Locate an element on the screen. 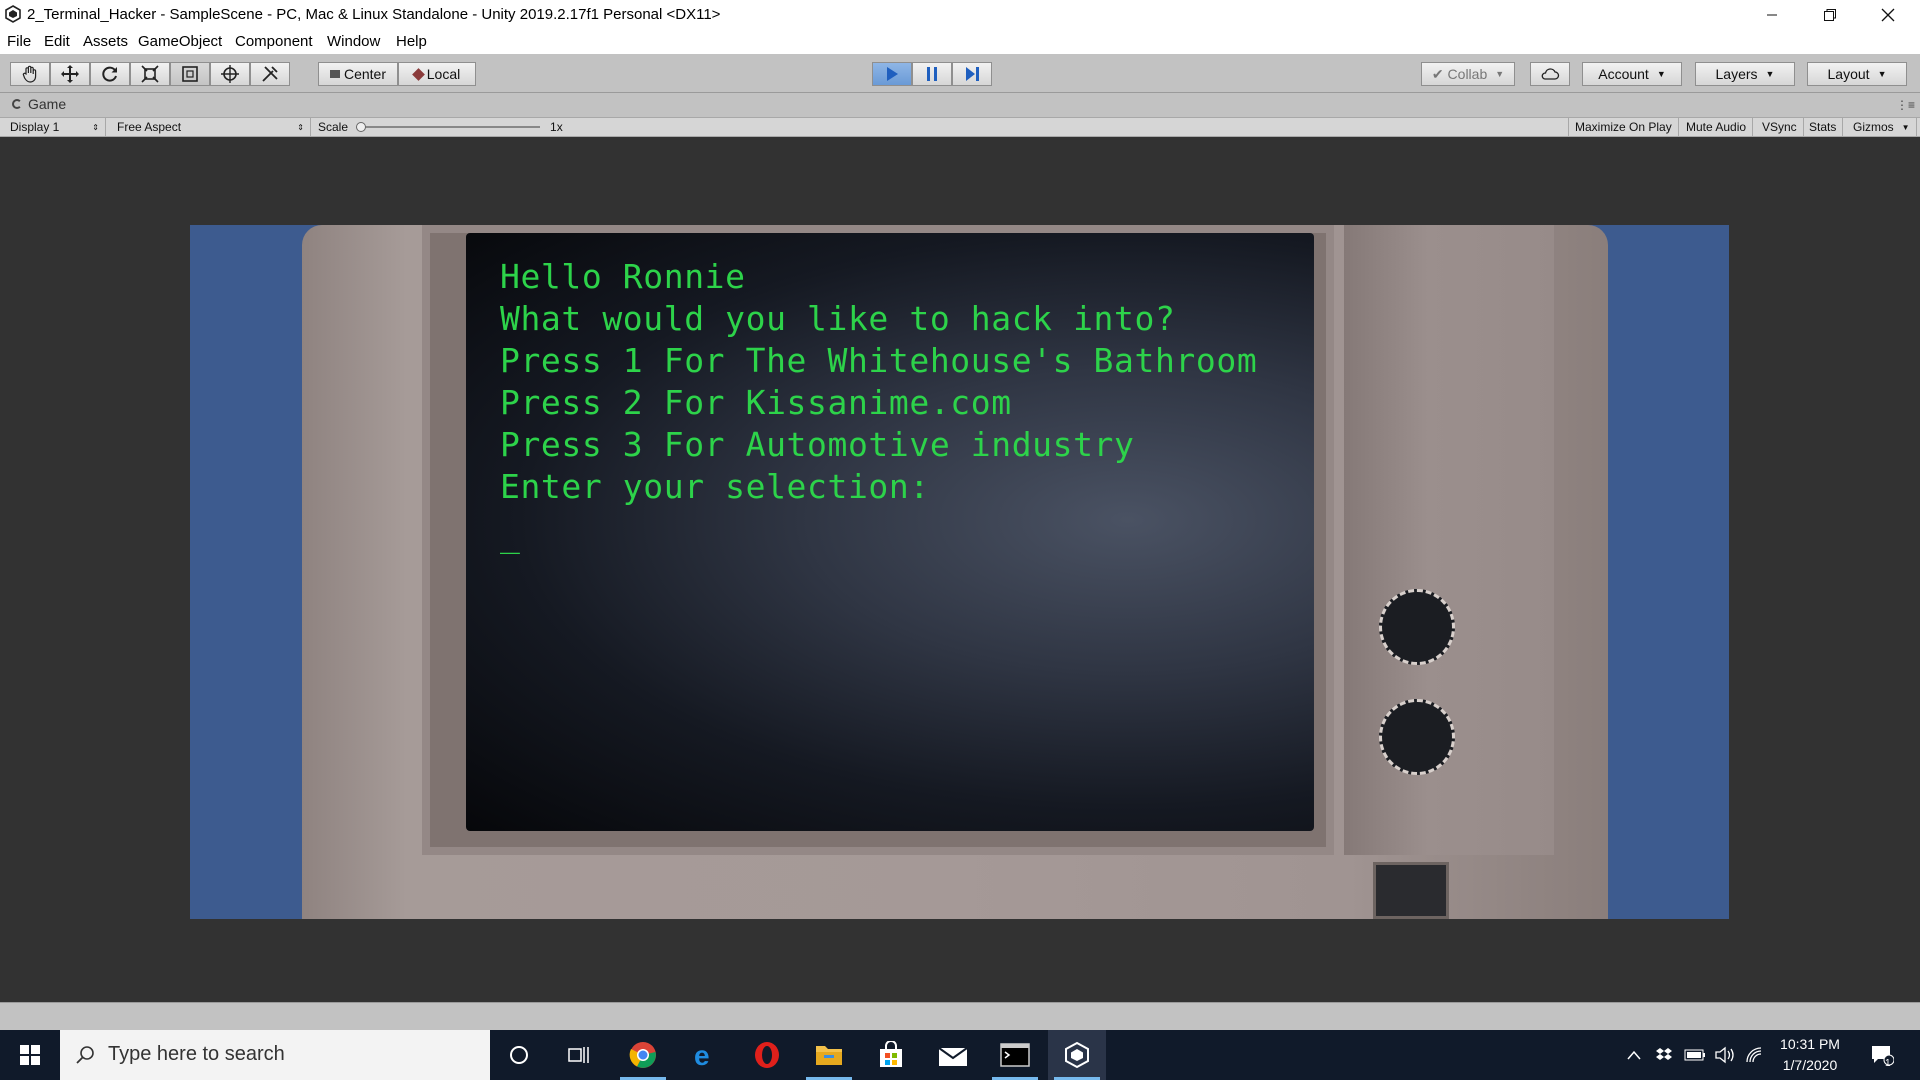 This screenshot has height=1080, width=1920. volume-tray is located at coordinates (1725, 1055).